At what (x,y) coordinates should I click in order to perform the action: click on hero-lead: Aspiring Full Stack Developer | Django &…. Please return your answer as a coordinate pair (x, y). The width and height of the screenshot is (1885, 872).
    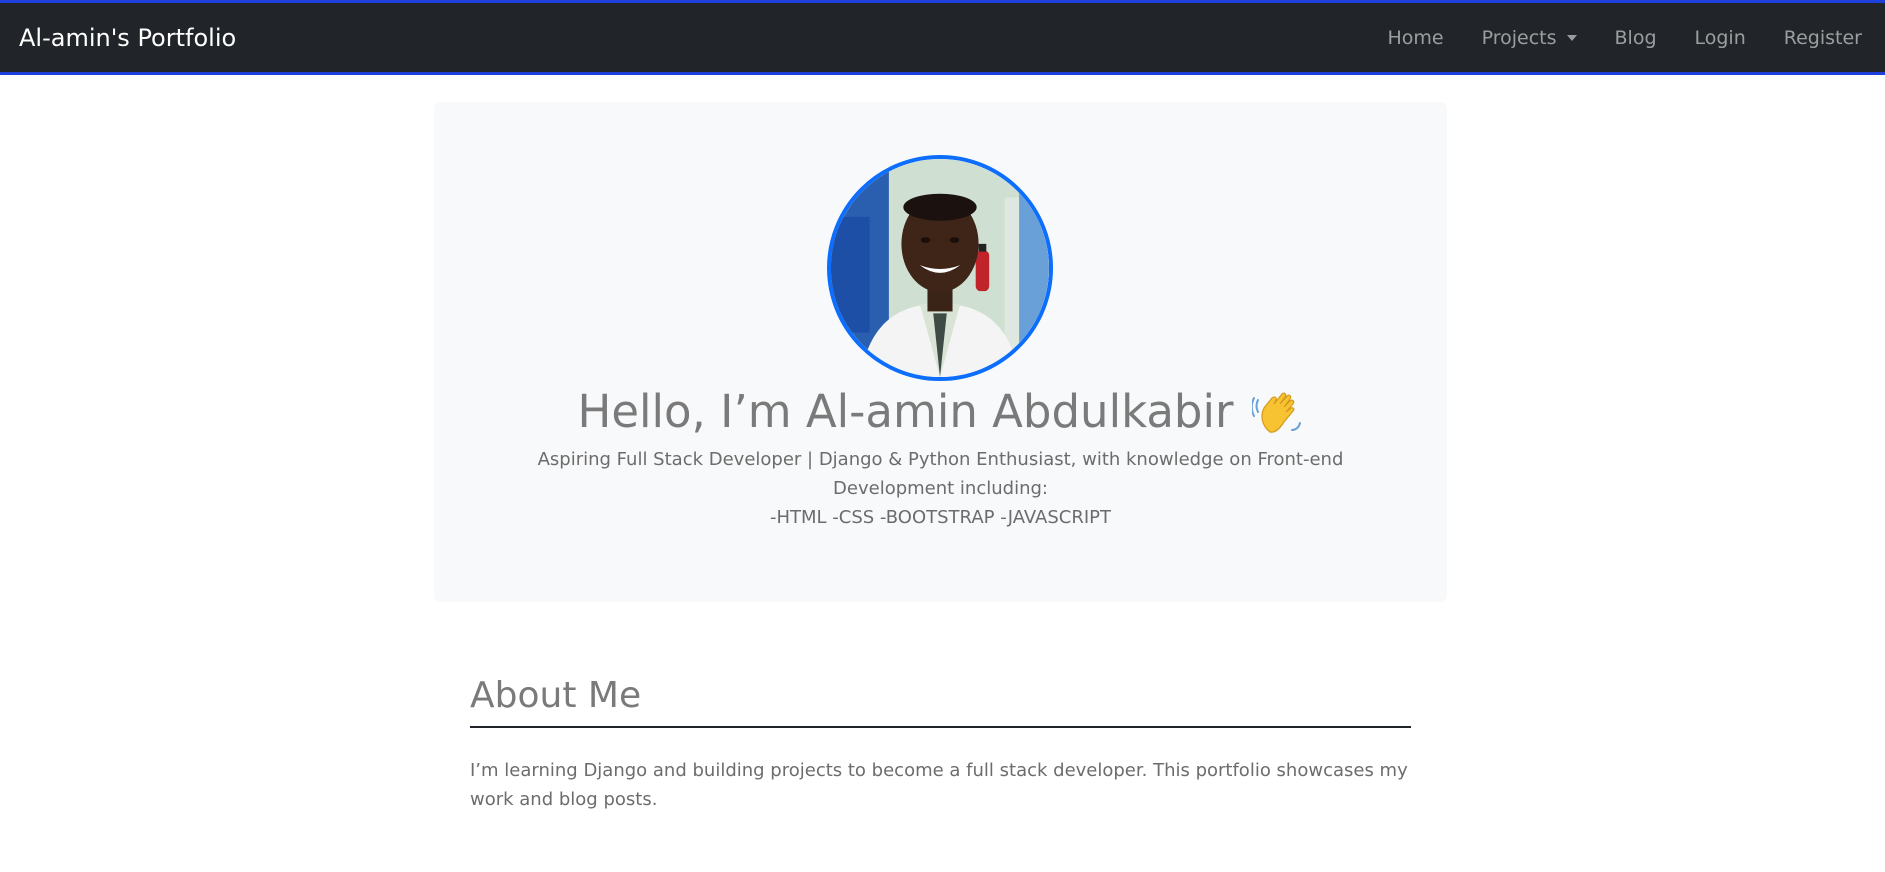
    Looking at the image, I should click on (940, 488).